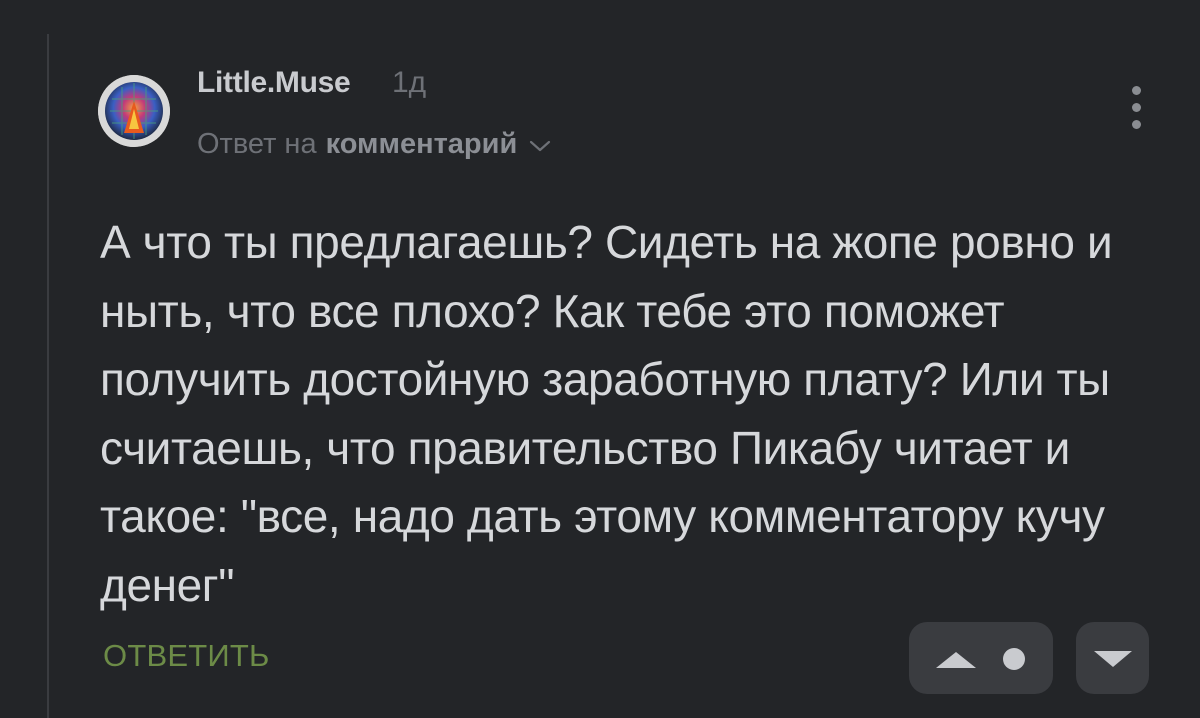  What do you see at coordinates (540, 144) in the screenshot?
I see `chevron-down-icon` at bounding box center [540, 144].